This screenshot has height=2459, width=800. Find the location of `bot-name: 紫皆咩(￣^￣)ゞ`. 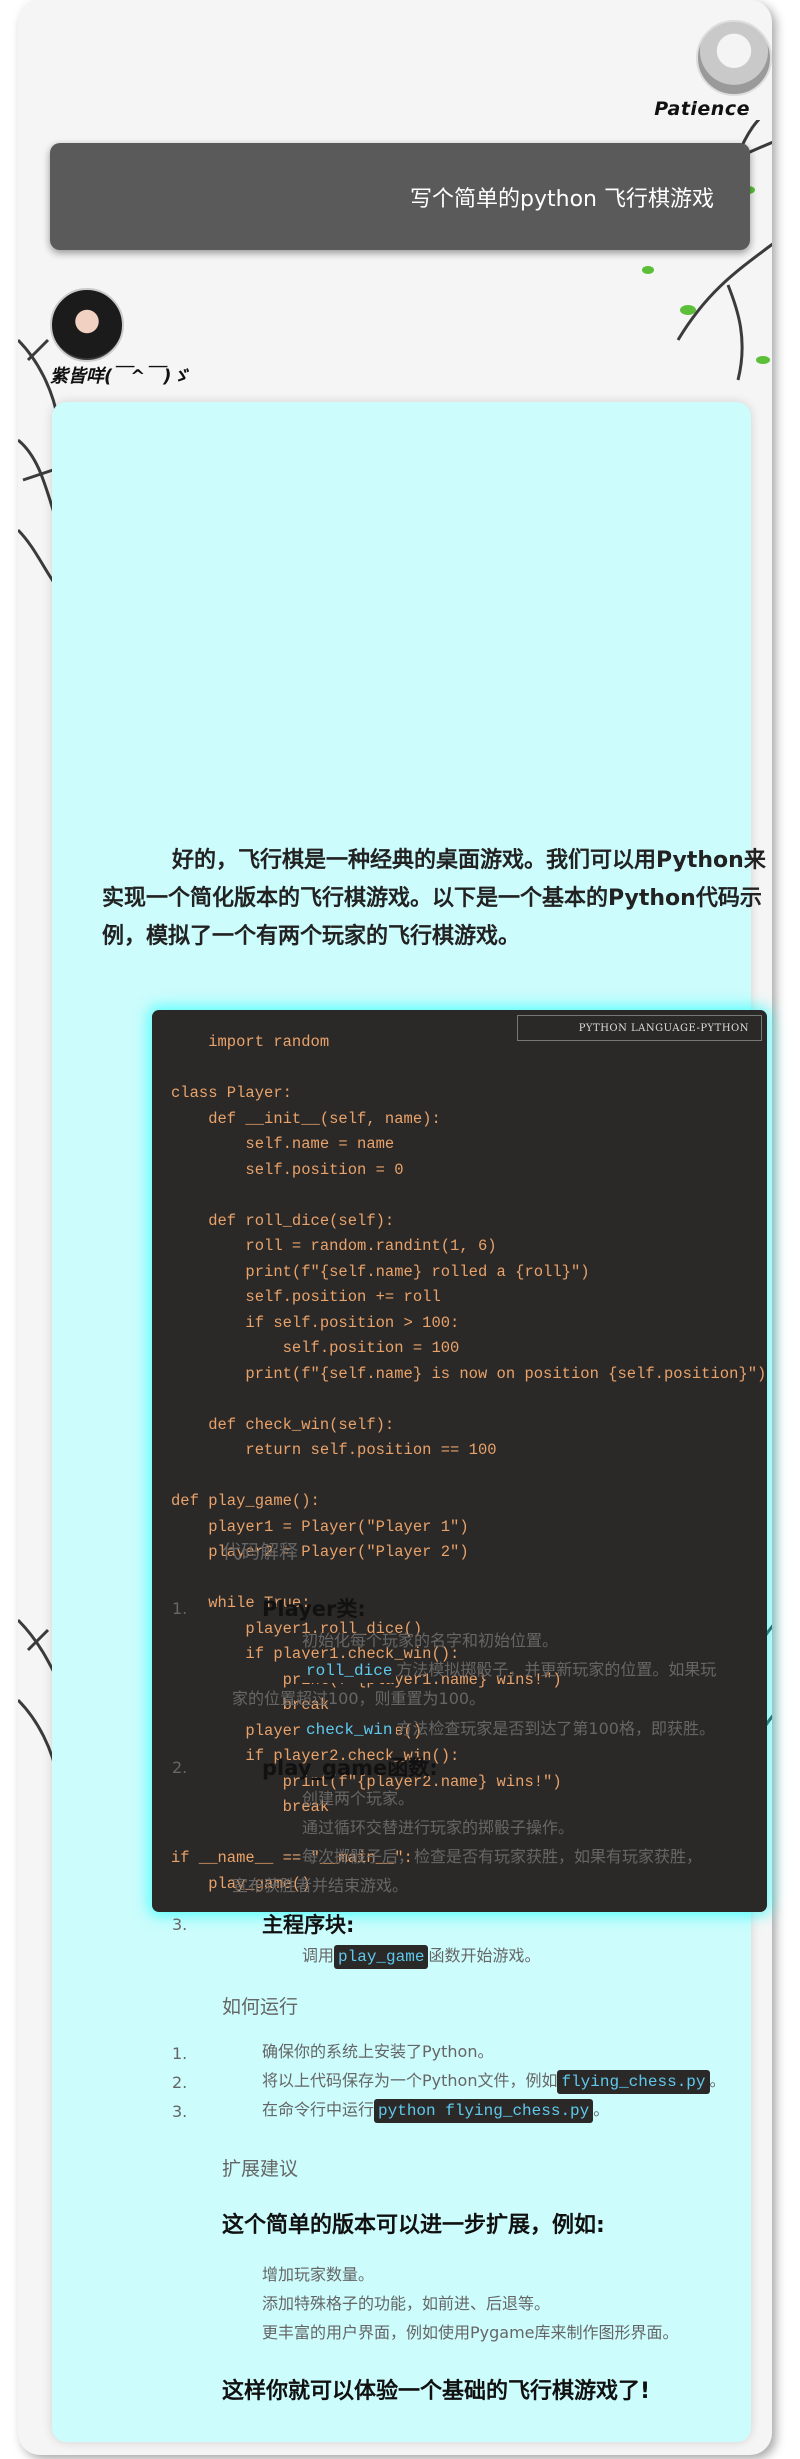

bot-name: 紫皆咩(￣^￣)ゞ is located at coordinates (120, 376).